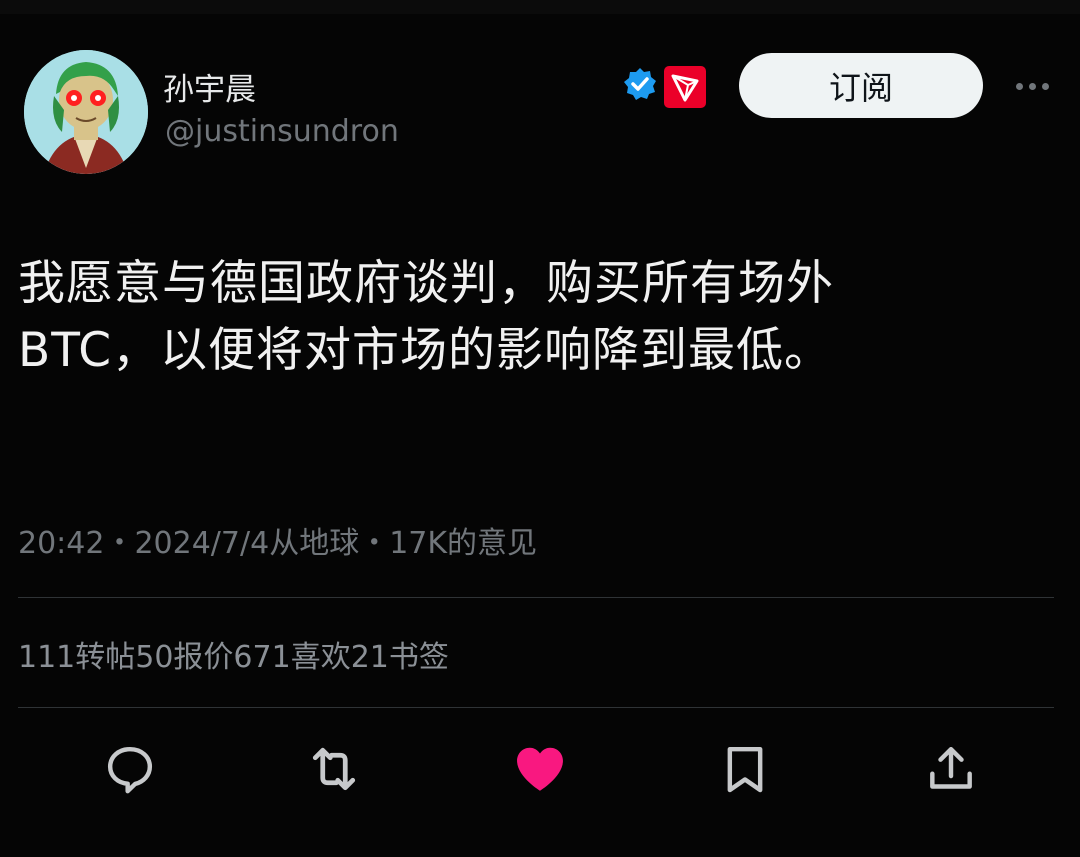 The height and width of the screenshot is (857, 1080). I want to click on tweet-text-line: 我愿意与德国政府谈判，购买所有场外, so click(426, 283).